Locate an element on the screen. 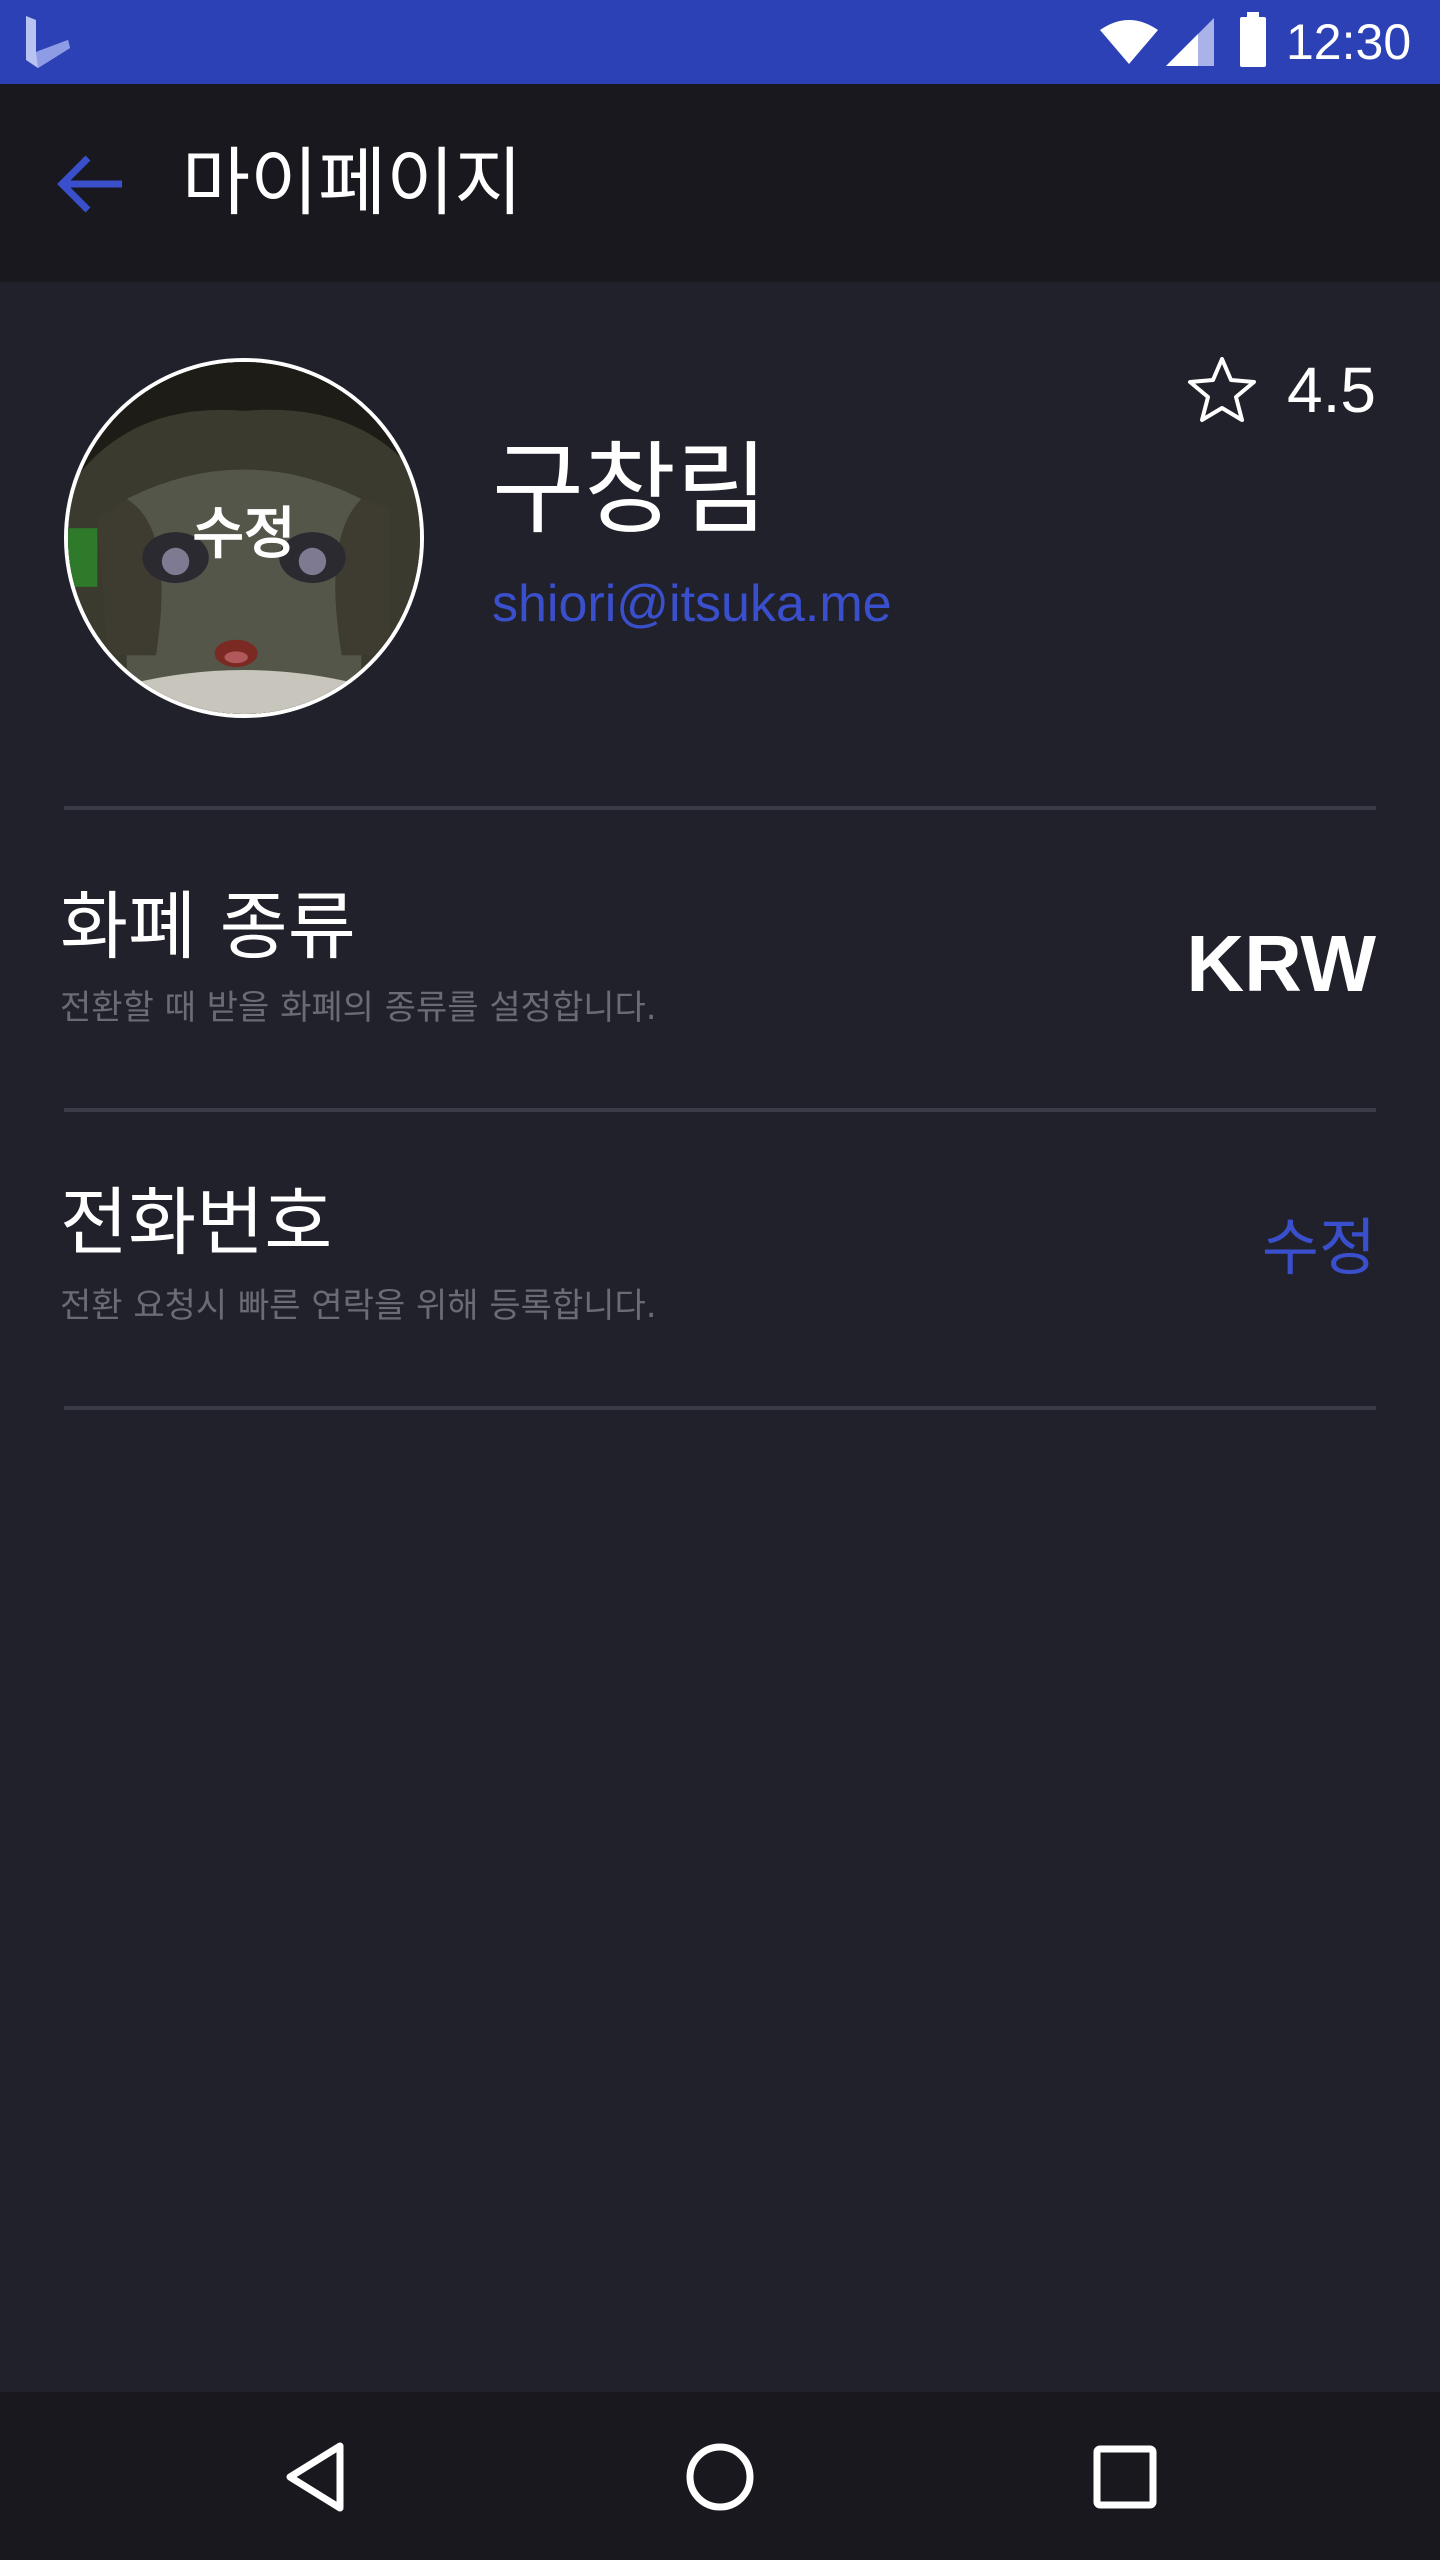 The image size is (1440, 2560). system-nav-bar is located at coordinates (720, 2476).